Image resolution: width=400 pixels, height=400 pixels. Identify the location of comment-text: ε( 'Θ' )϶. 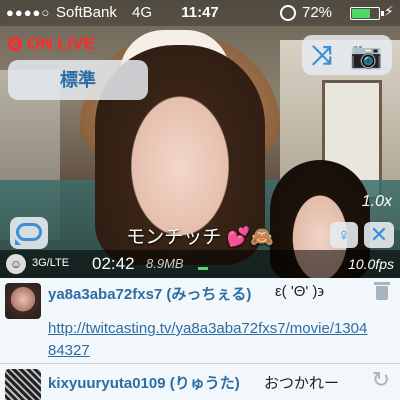
(300, 291).